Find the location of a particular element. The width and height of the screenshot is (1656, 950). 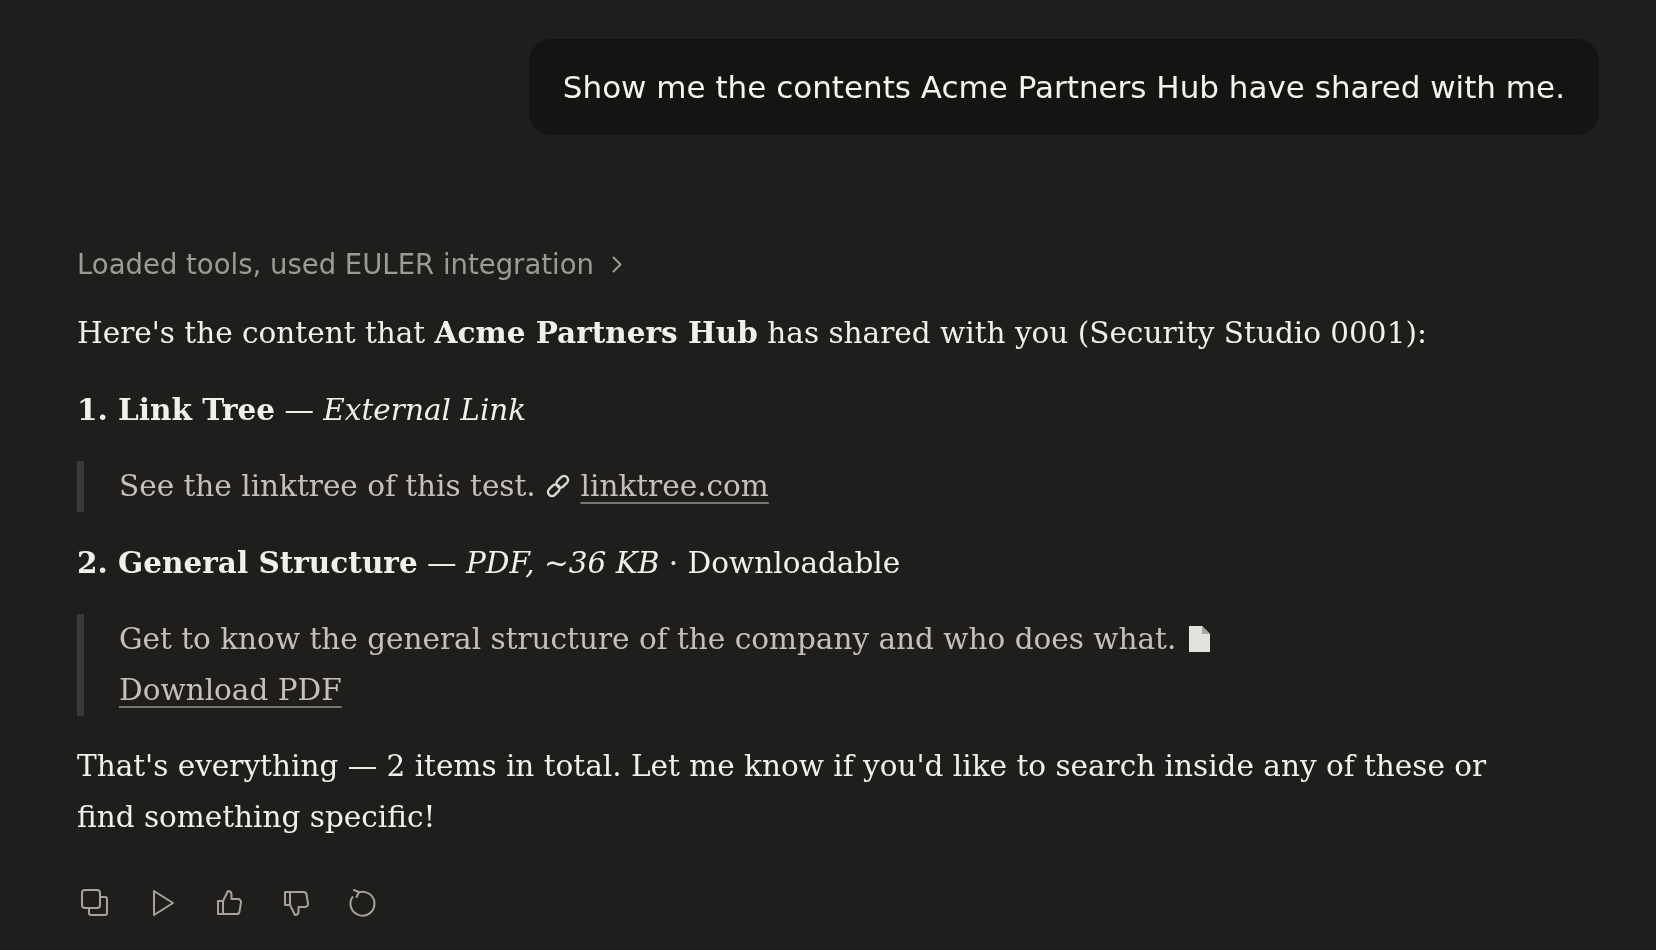

closing-paragraph: That's everything — 2 items in total. Let me know if you'd like to search inside any of these or find something specific! is located at coordinates (782, 792).